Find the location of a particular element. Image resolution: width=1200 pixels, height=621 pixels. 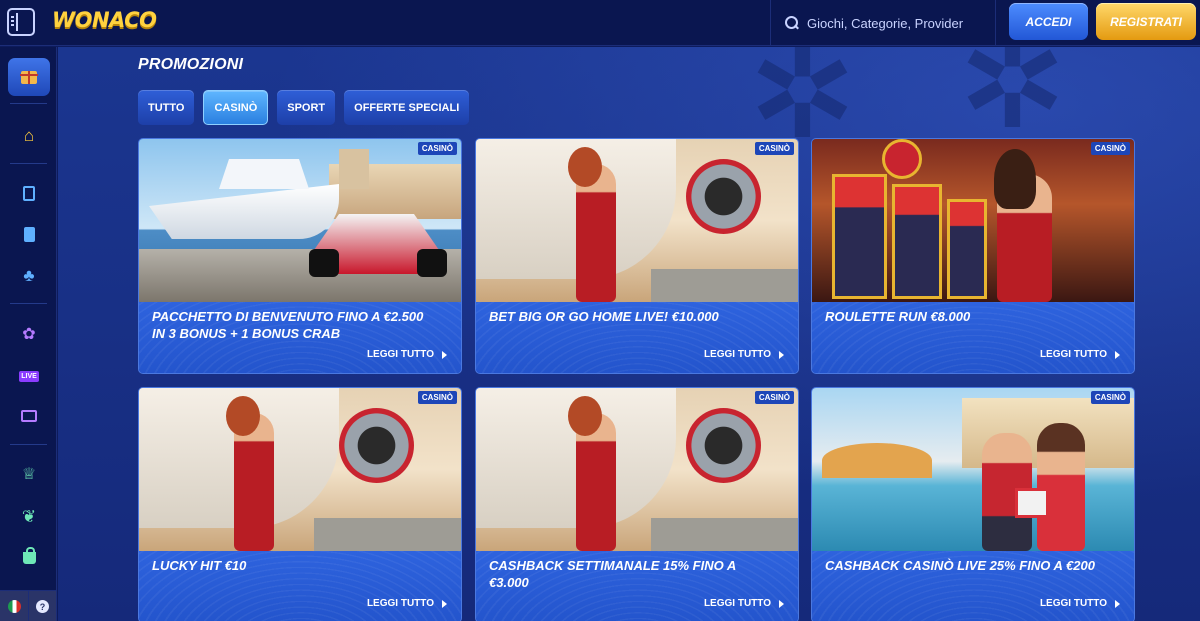

sidebar-toggle-icon is located at coordinates (21, 22).